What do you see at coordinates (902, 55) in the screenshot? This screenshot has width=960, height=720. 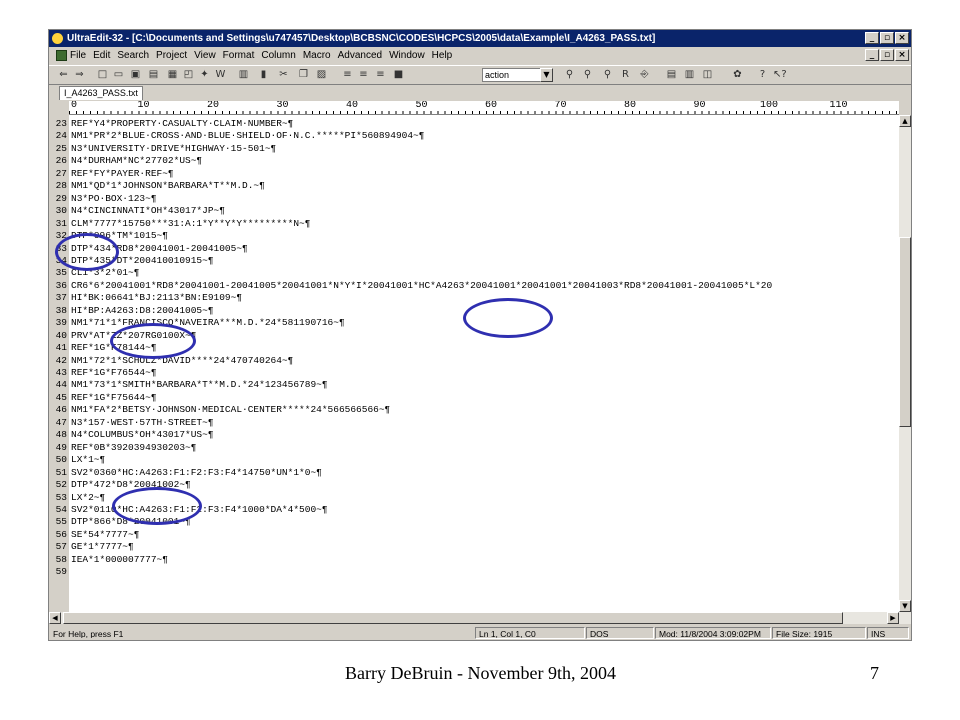 I see `doc-close-button: ×` at bounding box center [902, 55].